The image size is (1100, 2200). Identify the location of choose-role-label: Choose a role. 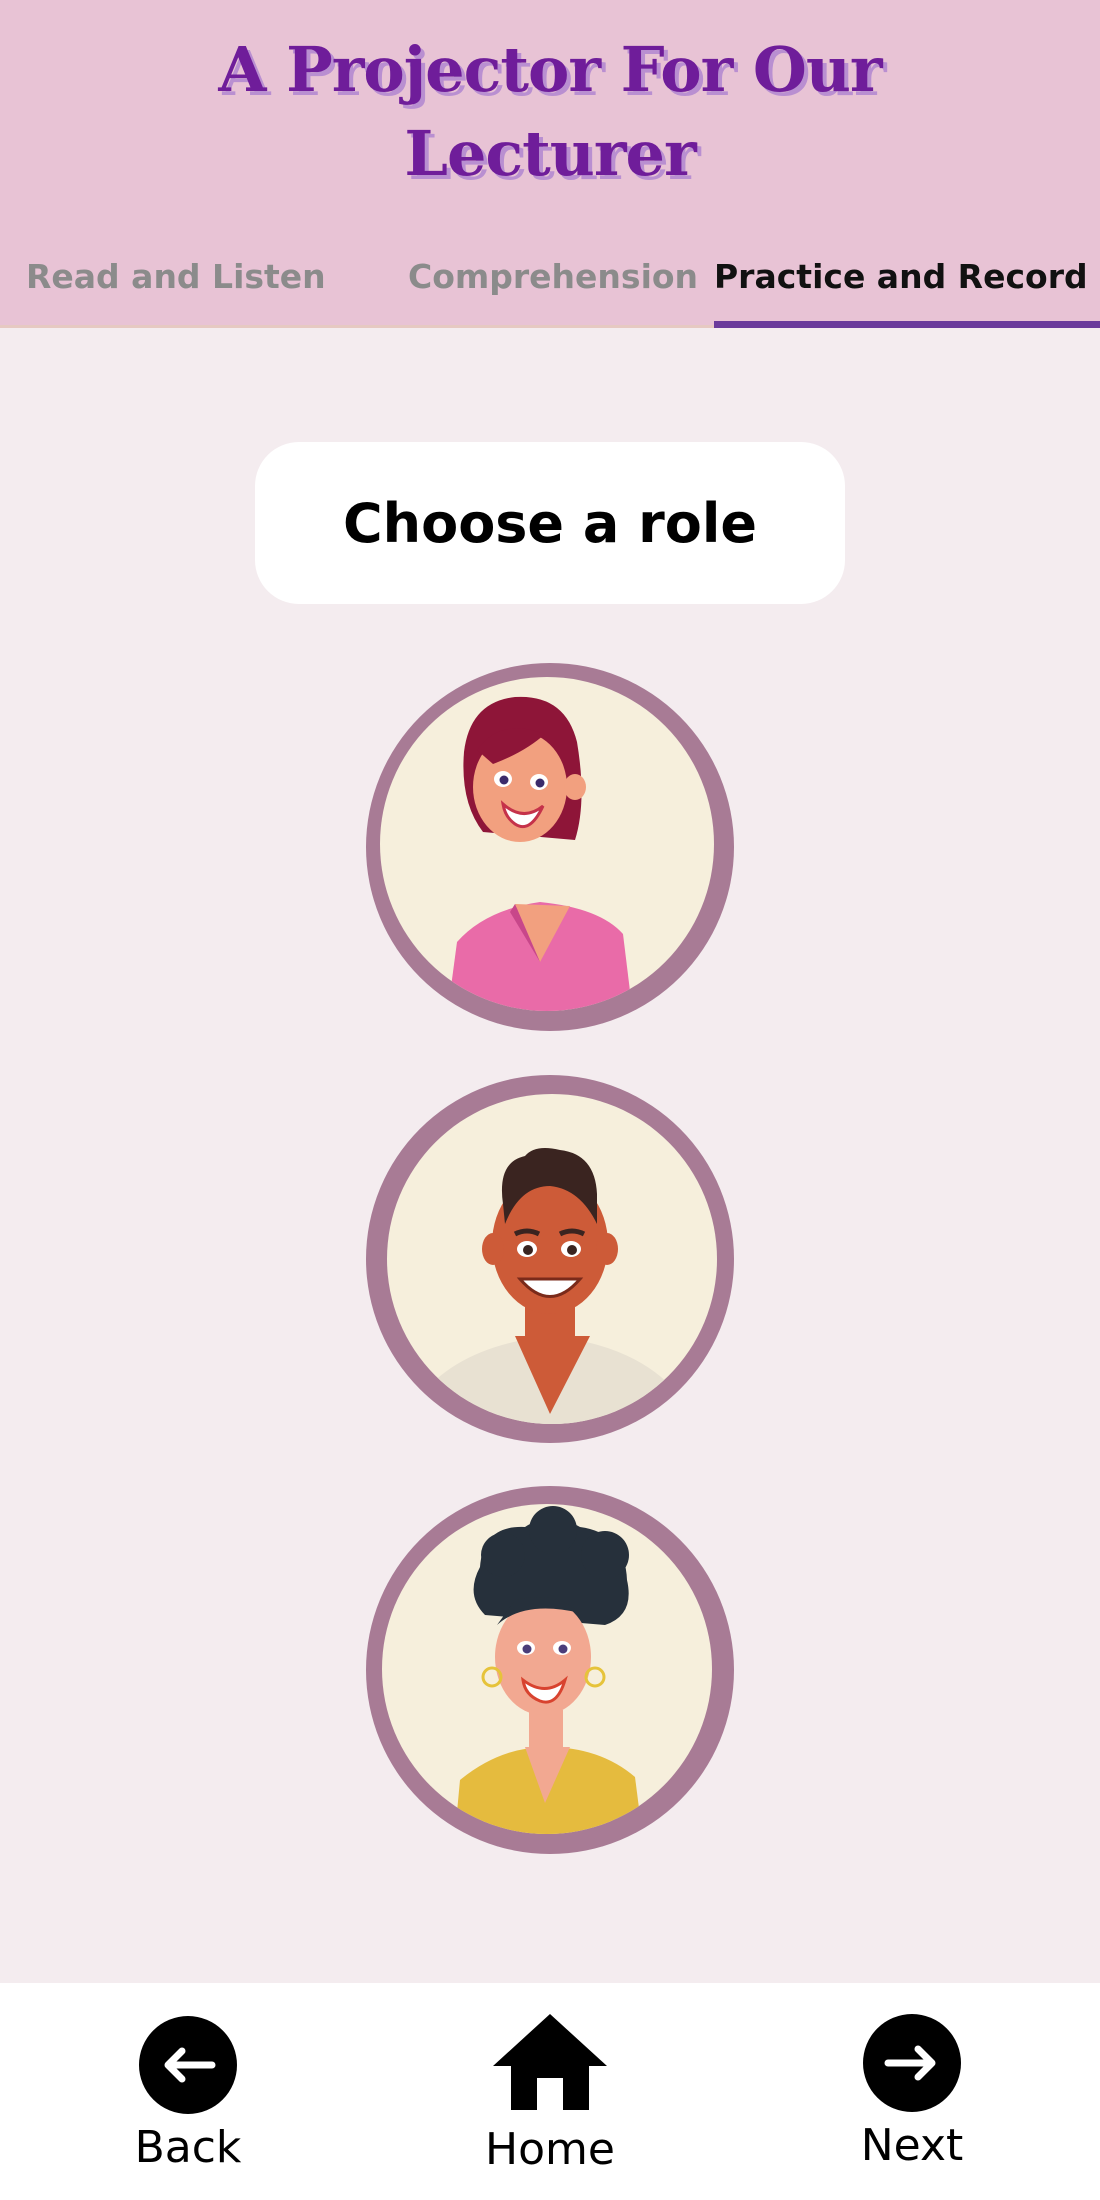
(550, 523).